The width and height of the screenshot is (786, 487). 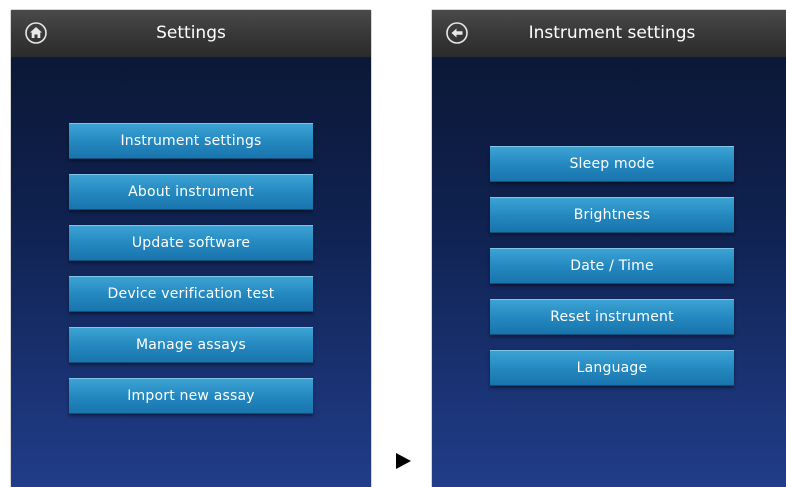 What do you see at coordinates (191, 243) in the screenshot?
I see `update-software-button: Update software` at bounding box center [191, 243].